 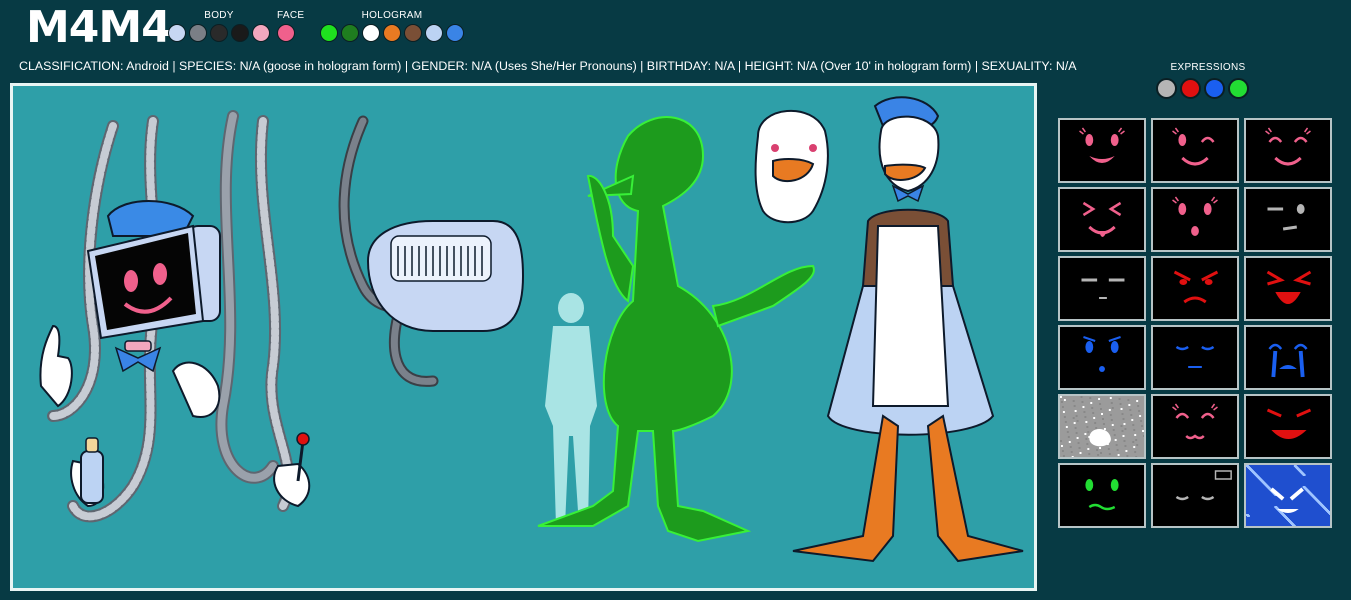 What do you see at coordinates (1195, 357) in the screenshot?
I see `expression-sleepy-icon` at bounding box center [1195, 357].